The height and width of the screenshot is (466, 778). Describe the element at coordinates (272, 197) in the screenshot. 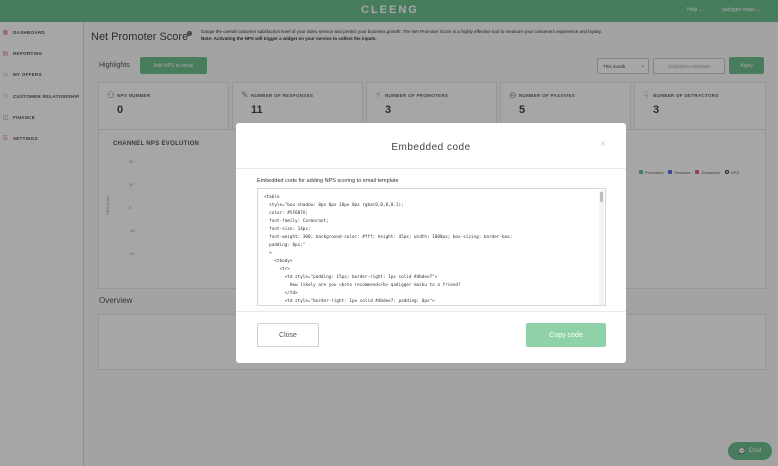

I see `code-line: <table` at that location.